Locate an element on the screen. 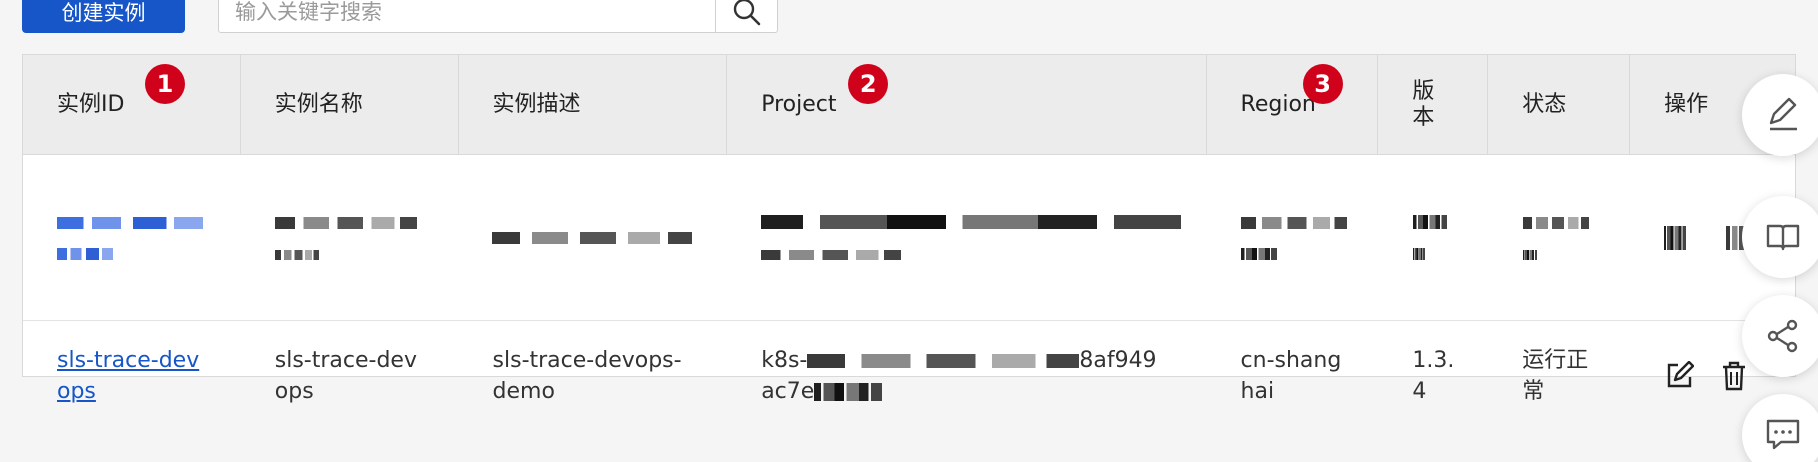 The width and height of the screenshot is (1818, 462). delete-icon is located at coordinates (1734, 376).